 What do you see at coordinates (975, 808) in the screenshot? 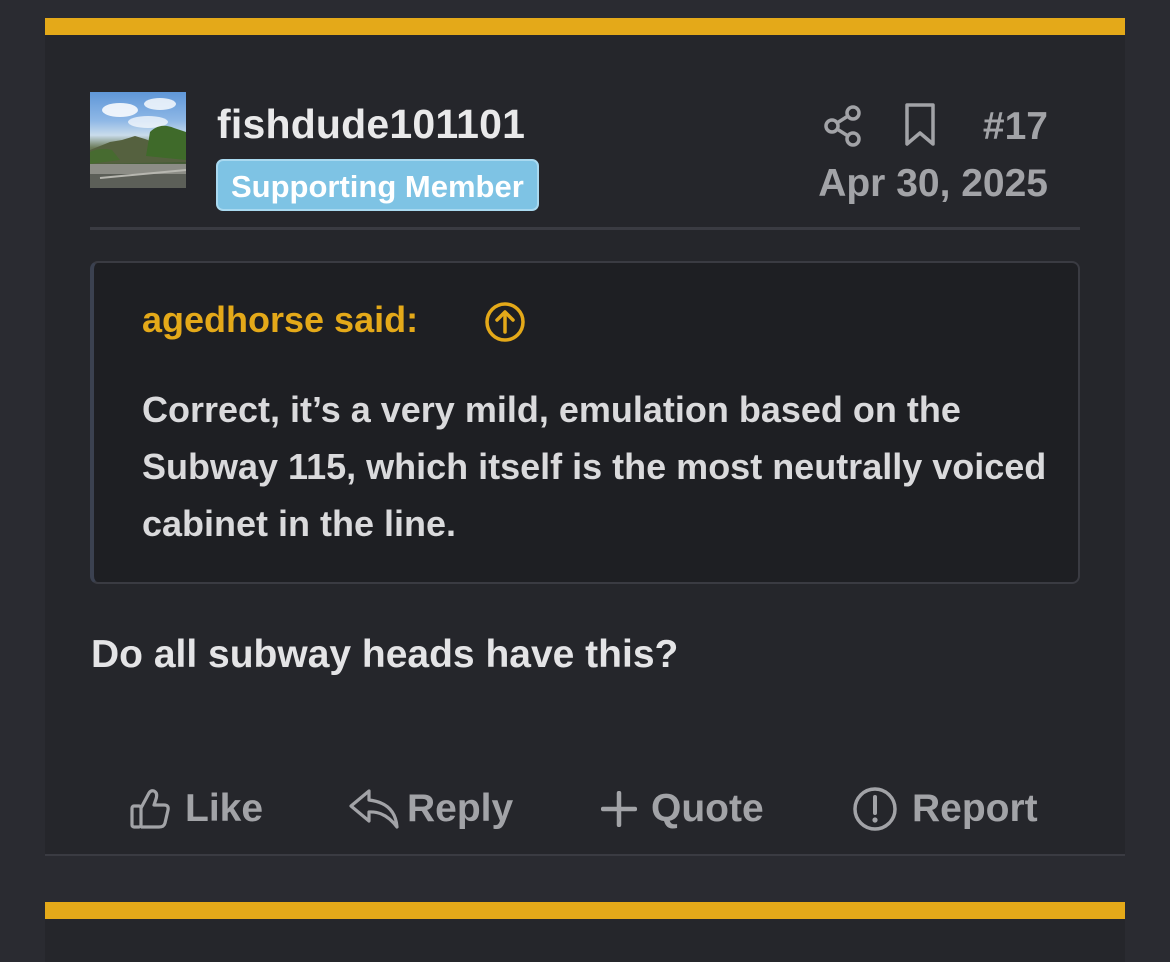
I see `report-label: Report` at bounding box center [975, 808].